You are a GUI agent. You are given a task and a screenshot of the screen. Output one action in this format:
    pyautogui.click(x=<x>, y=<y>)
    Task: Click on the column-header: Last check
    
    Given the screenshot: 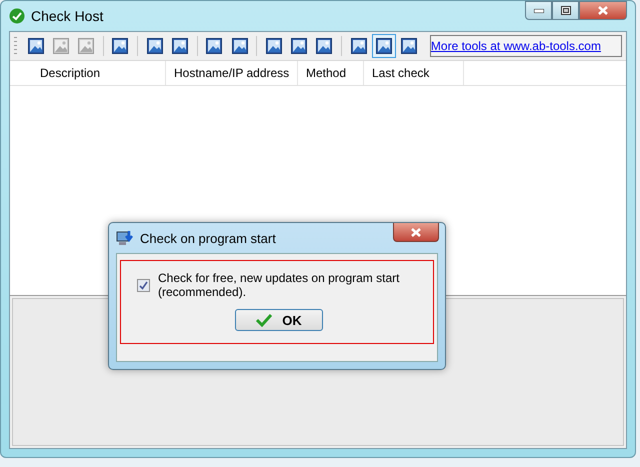 What is the action you would take?
    pyautogui.click(x=414, y=73)
    